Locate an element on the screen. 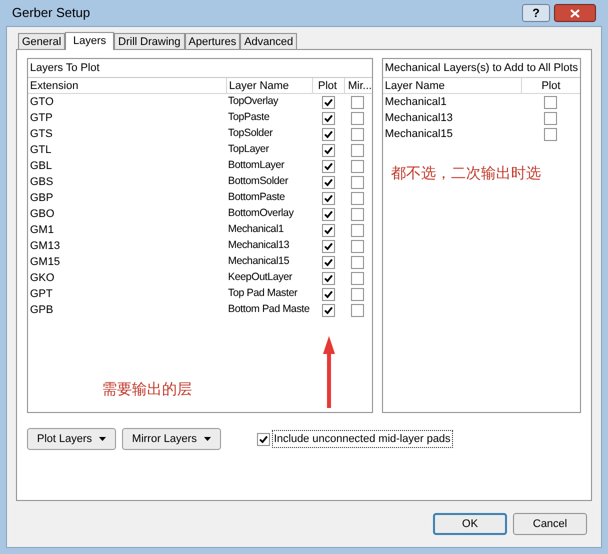  help-button: ? is located at coordinates (536, 13).